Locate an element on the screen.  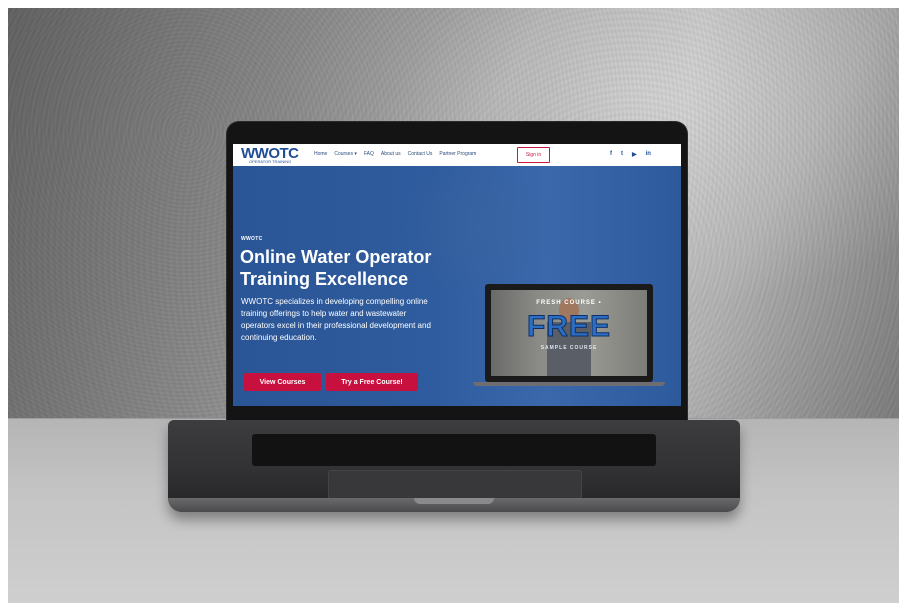
promo-top-text: FRESH COURSE • is located at coordinates (569, 303).